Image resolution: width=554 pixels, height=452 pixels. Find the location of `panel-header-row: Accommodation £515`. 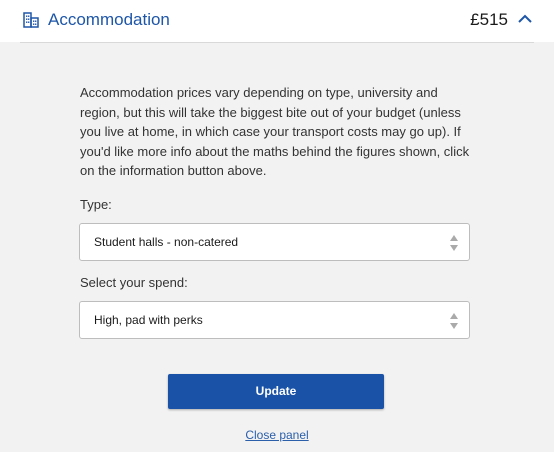

panel-header-row: Accommodation £515 is located at coordinates (277, 21).